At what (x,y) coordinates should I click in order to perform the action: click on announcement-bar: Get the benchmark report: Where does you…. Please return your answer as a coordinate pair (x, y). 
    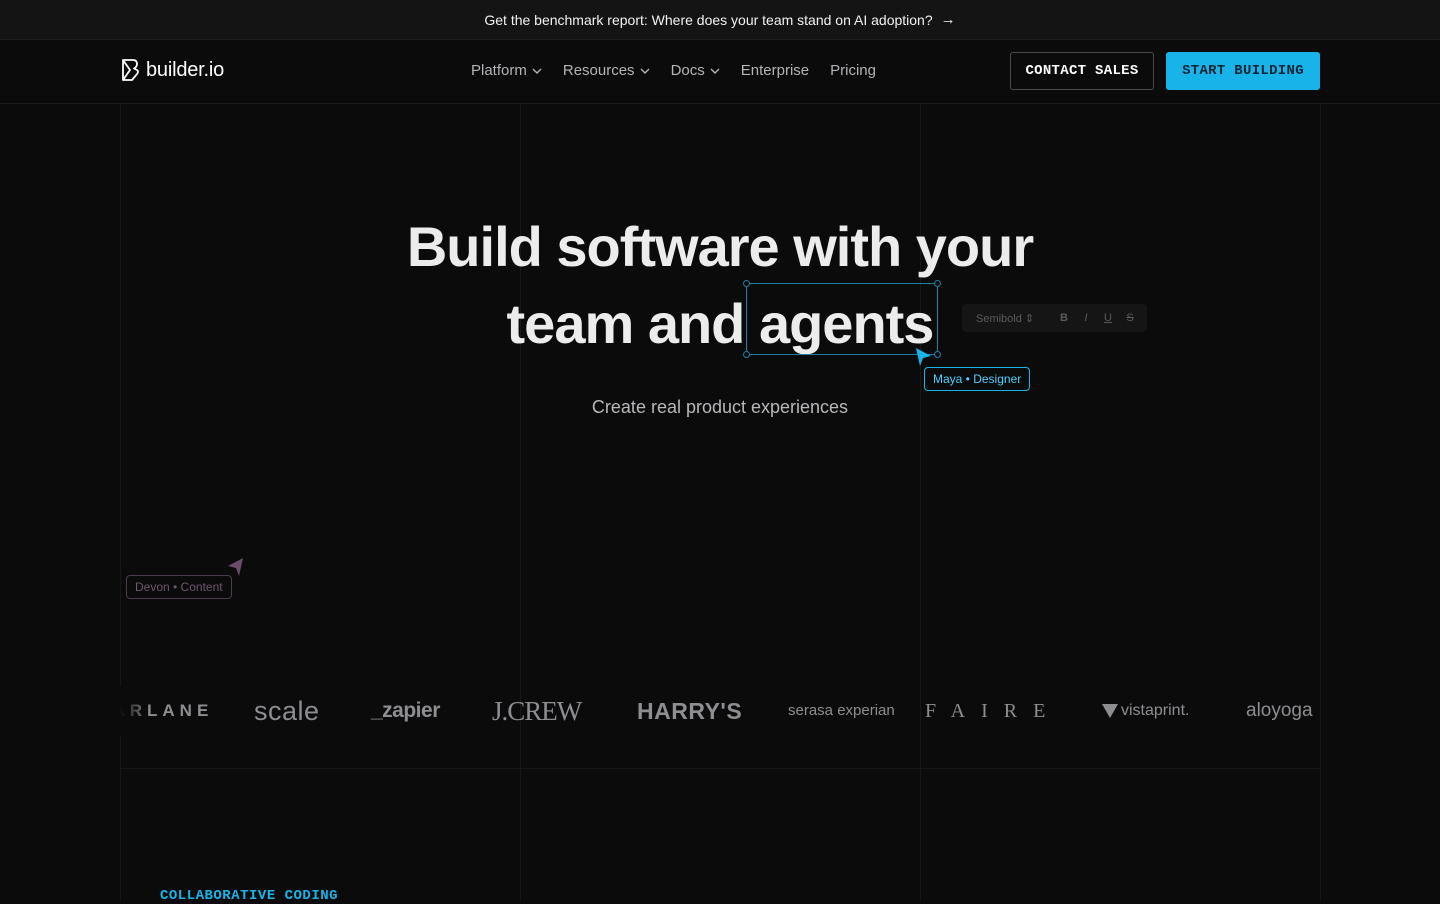
    Looking at the image, I should click on (720, 20).